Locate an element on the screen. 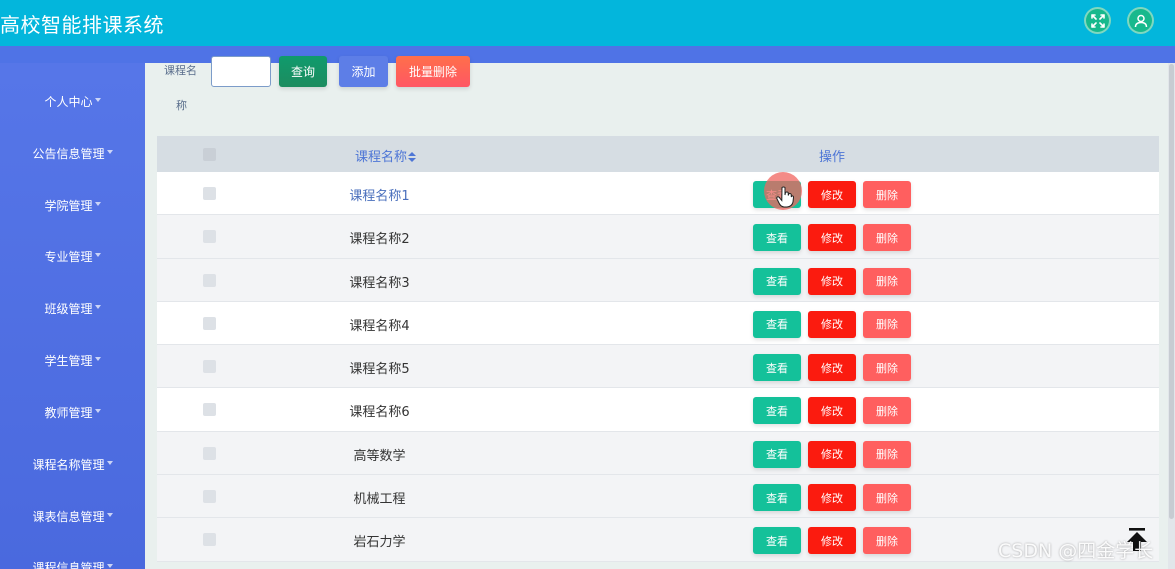 The height and width of the screenshot is (569, 1175). sidebar-item-label: 课程信息管理 is located at coordinates (68, 564).